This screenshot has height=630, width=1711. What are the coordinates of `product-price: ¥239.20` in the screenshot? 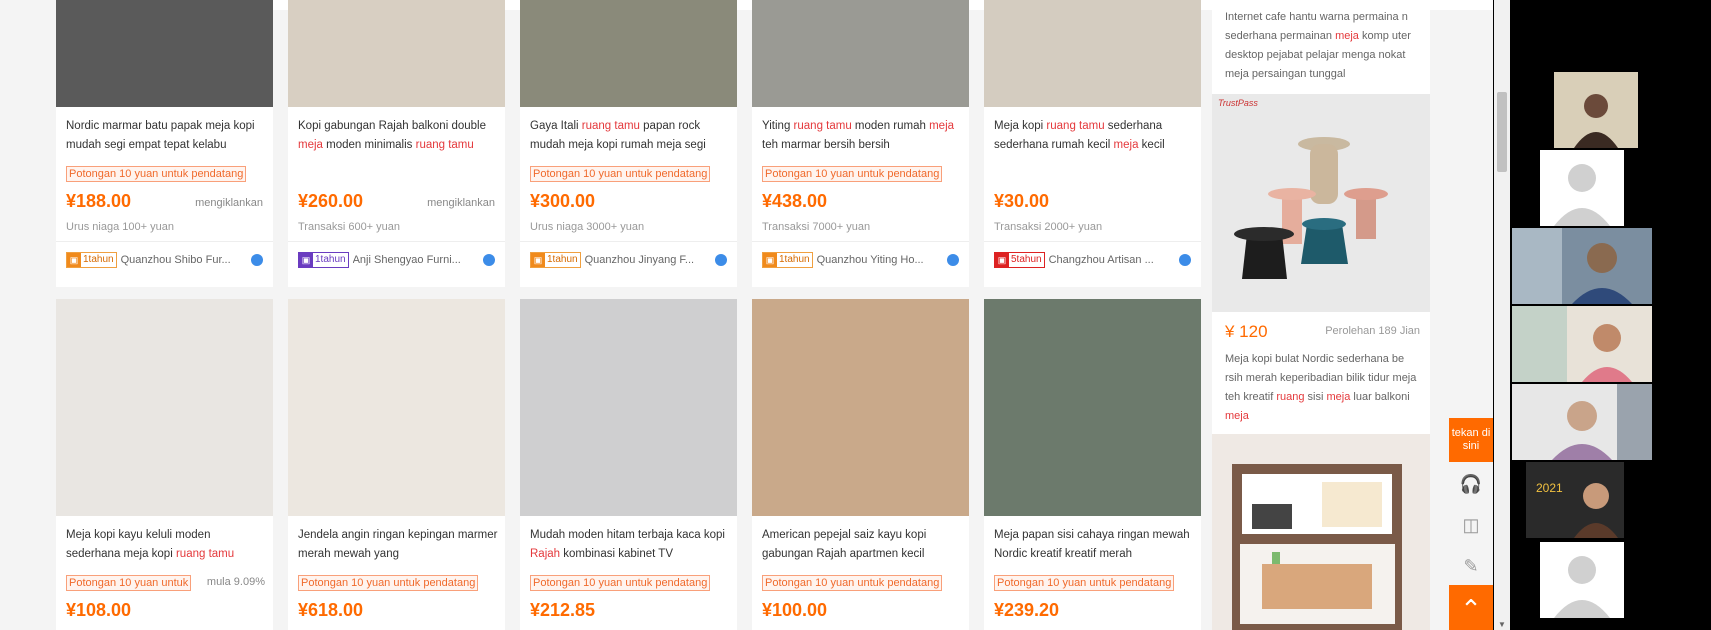 It's located at (1027, 610).